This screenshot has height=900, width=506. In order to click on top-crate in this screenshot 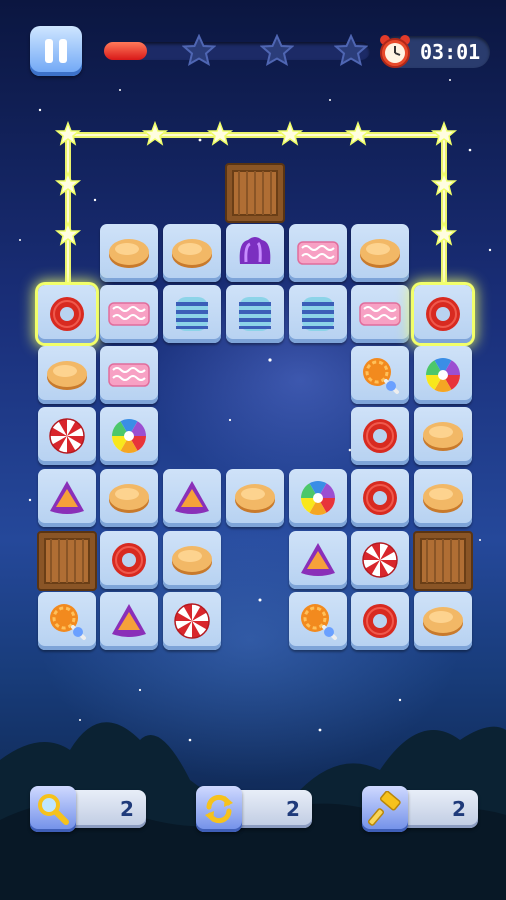, I will do `click(255, 193)`.